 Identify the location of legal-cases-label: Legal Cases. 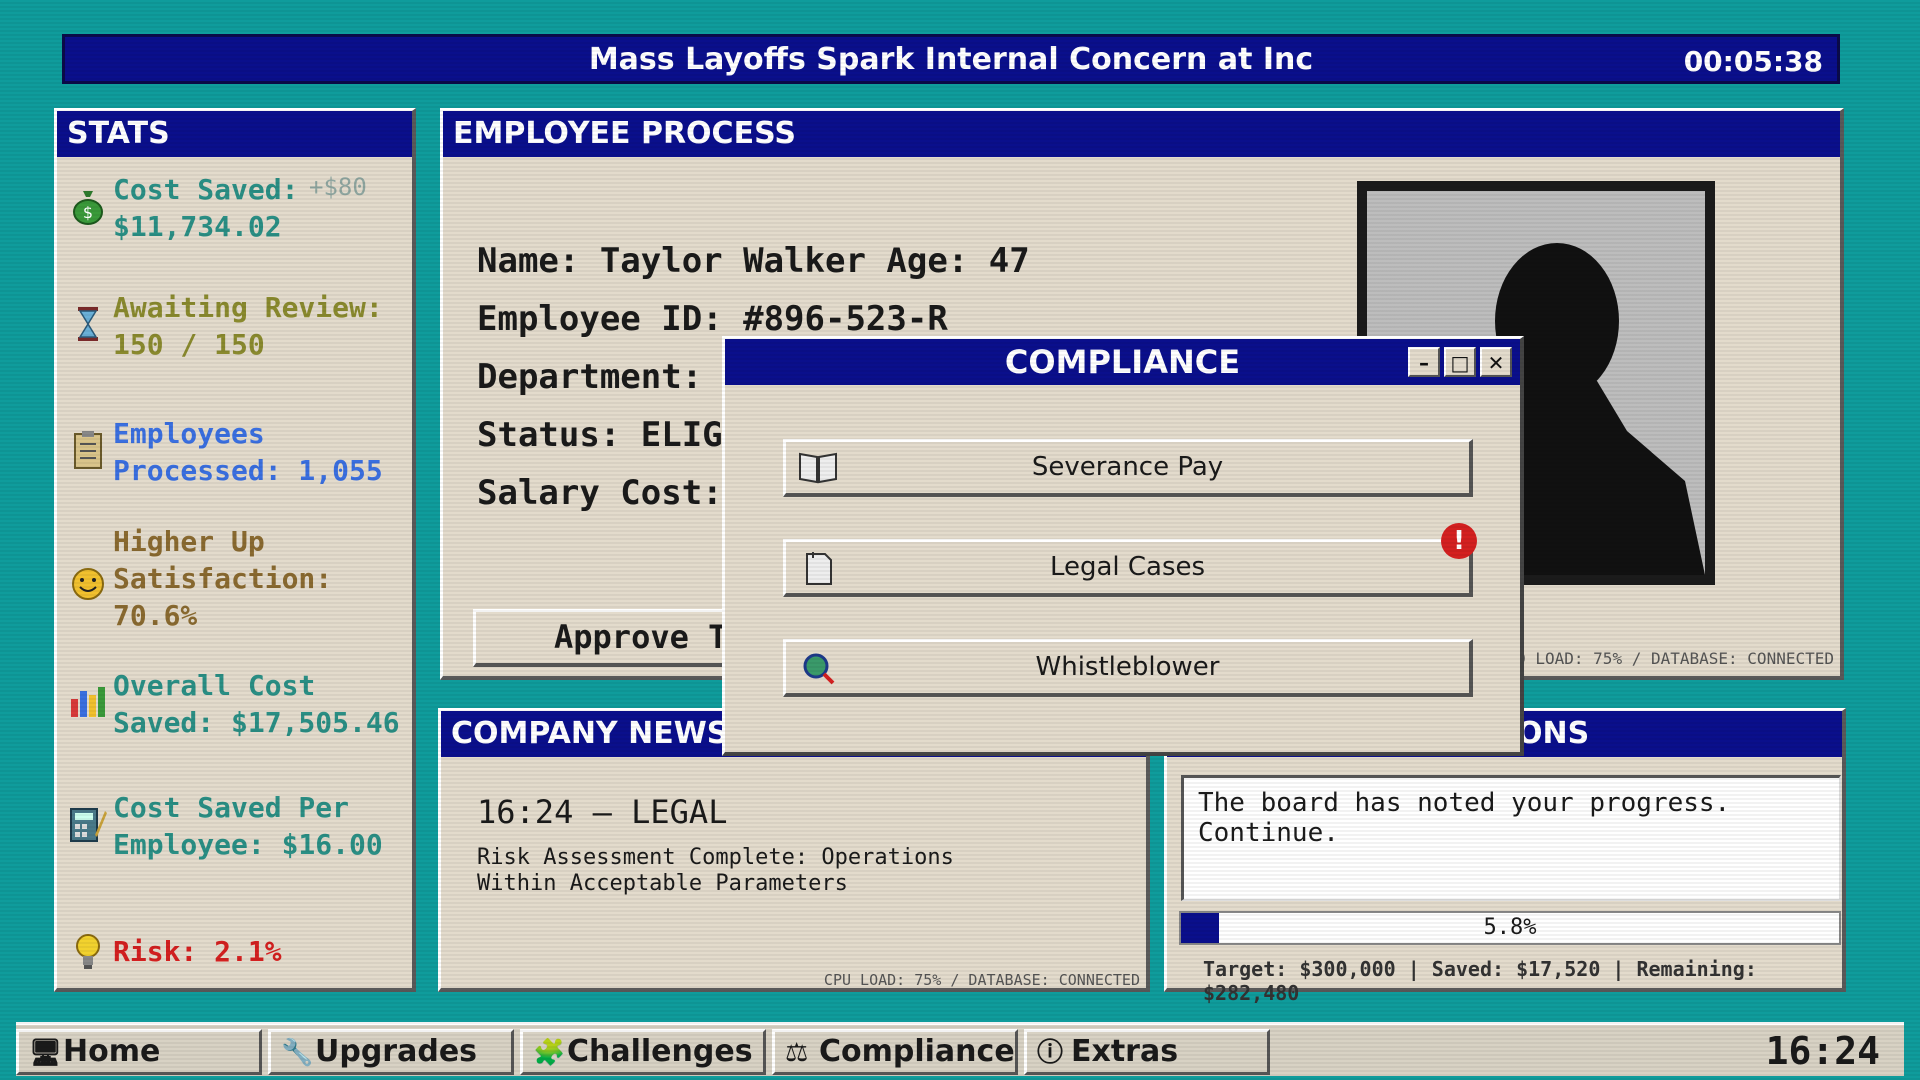
(1127, 567).